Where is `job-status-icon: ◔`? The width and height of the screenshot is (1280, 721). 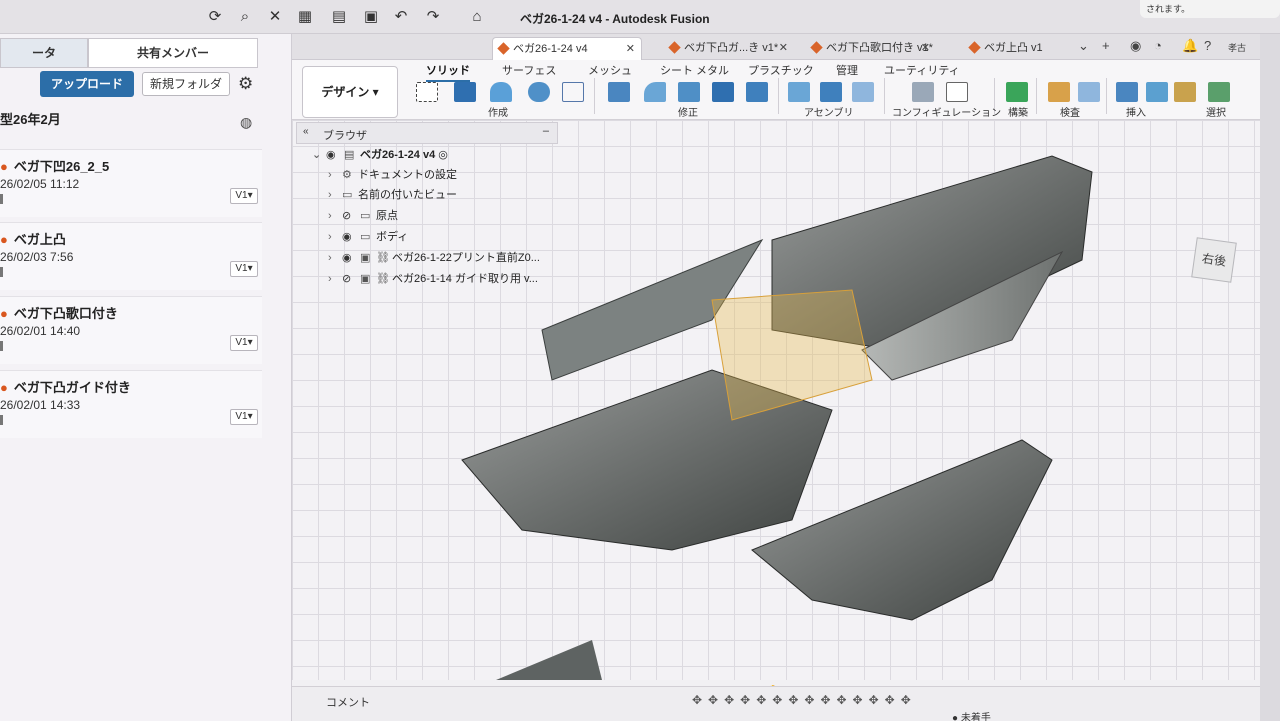
job-status-icon: ◔ is located at coordinates (1158, 45).